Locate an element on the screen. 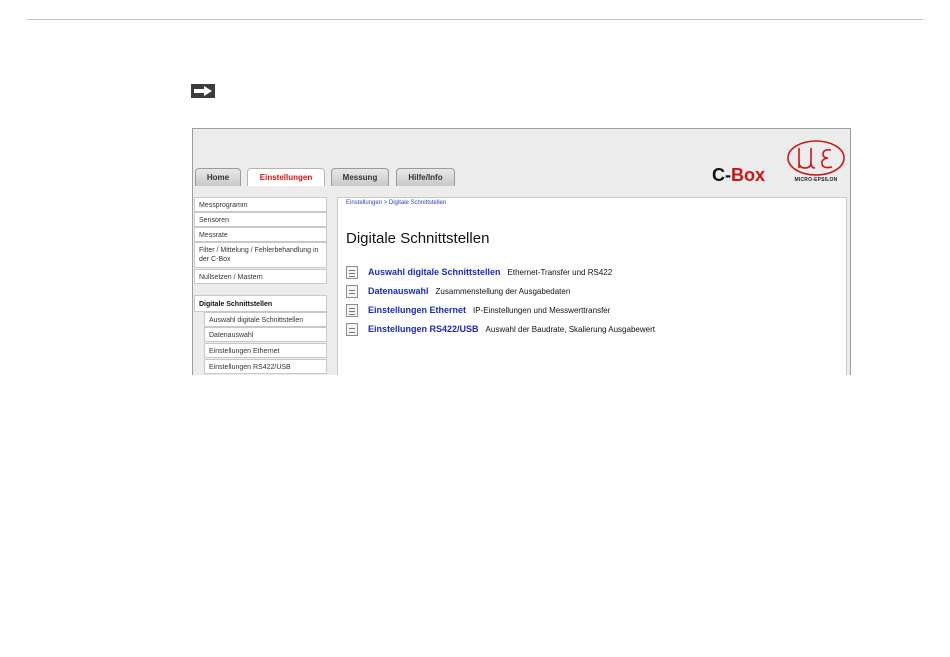 This screenshot has width=950, height=657. link-datenauswahl: Datenauswahl is located at coordinates (398, 291).